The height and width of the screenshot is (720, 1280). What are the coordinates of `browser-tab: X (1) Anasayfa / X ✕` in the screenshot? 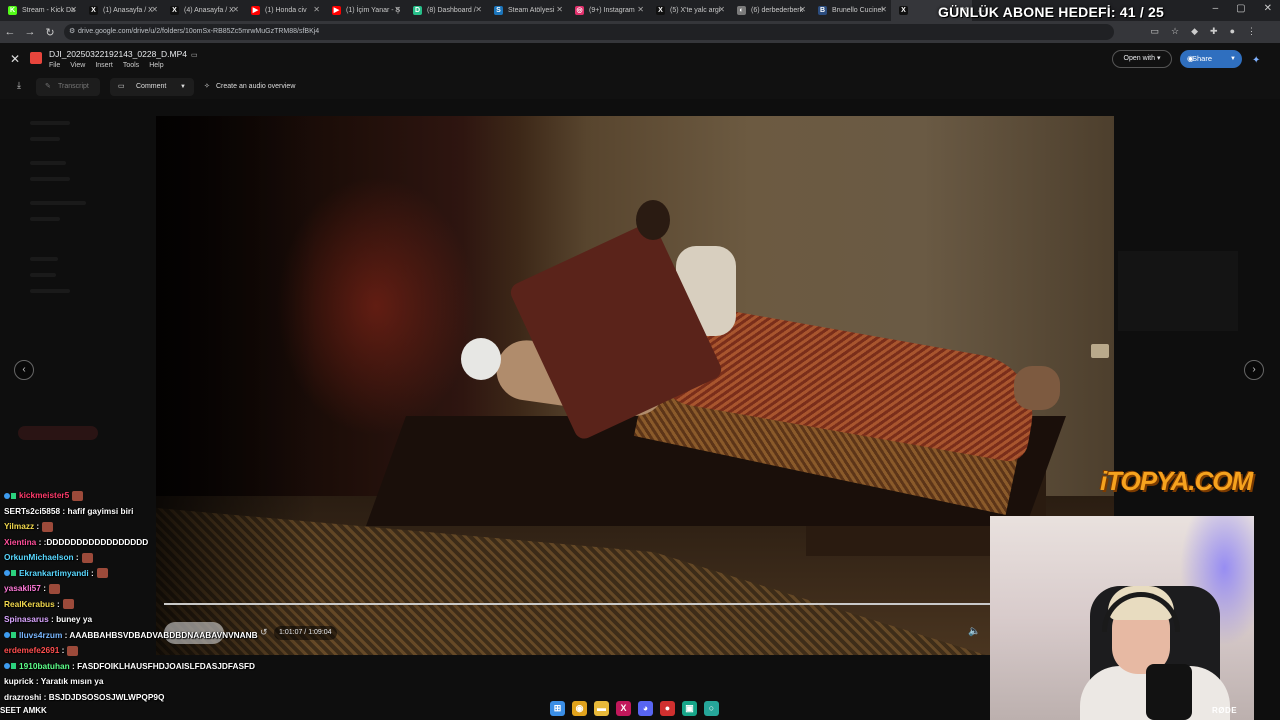 It's located at (121, 10).